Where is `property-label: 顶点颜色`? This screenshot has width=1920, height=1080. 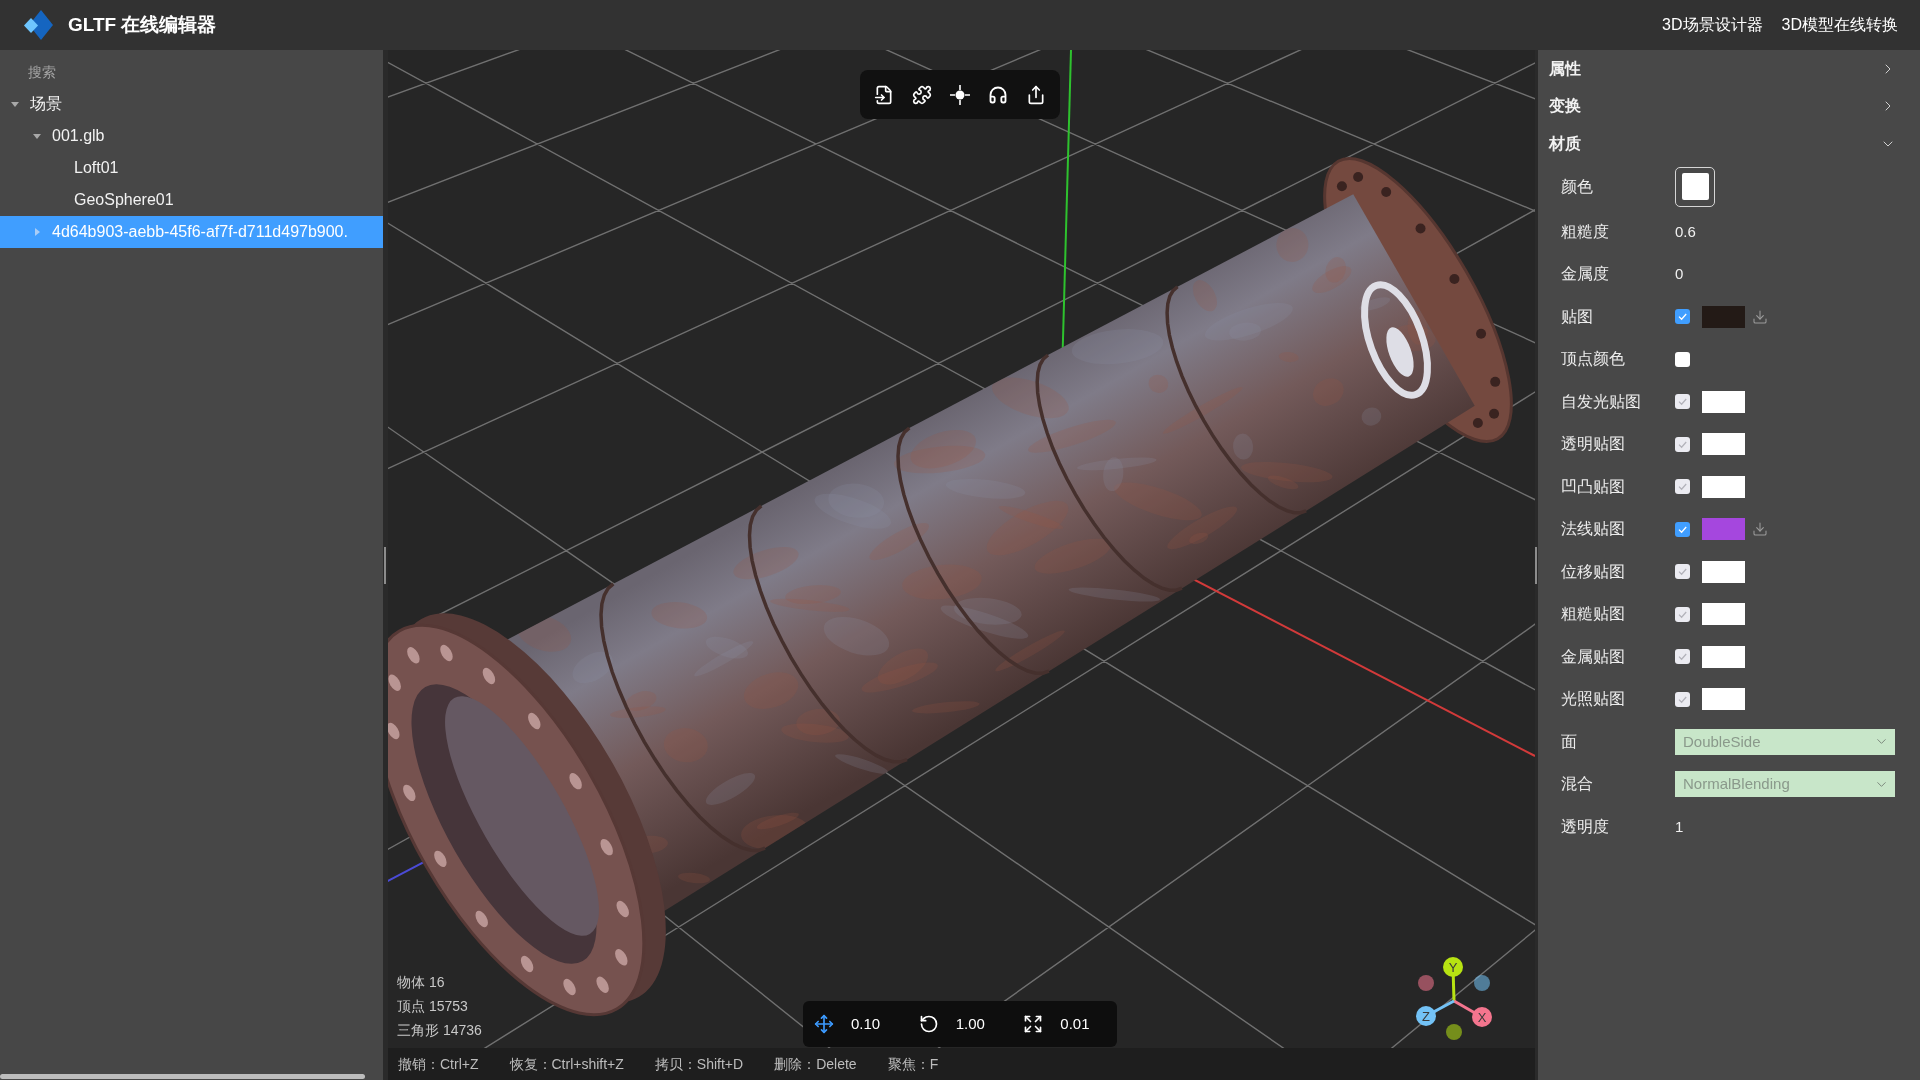
property-label: 顶点颜色 is located at coordinates (1593, 359).